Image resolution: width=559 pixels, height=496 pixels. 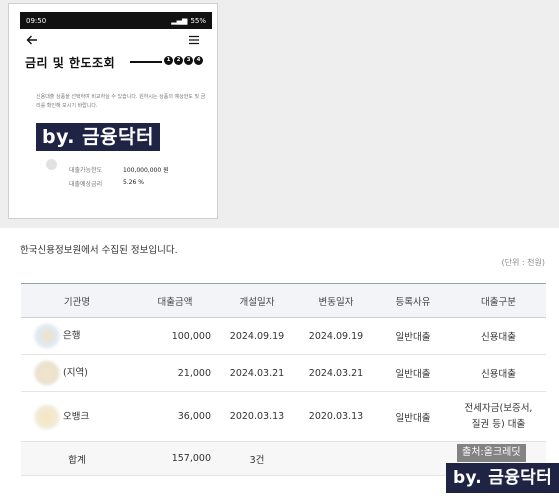 What do you see at coordinates (257, 373) in the screenshot?
I see `opened-cell: 2024.03.21` at bounding box center [257, 373].